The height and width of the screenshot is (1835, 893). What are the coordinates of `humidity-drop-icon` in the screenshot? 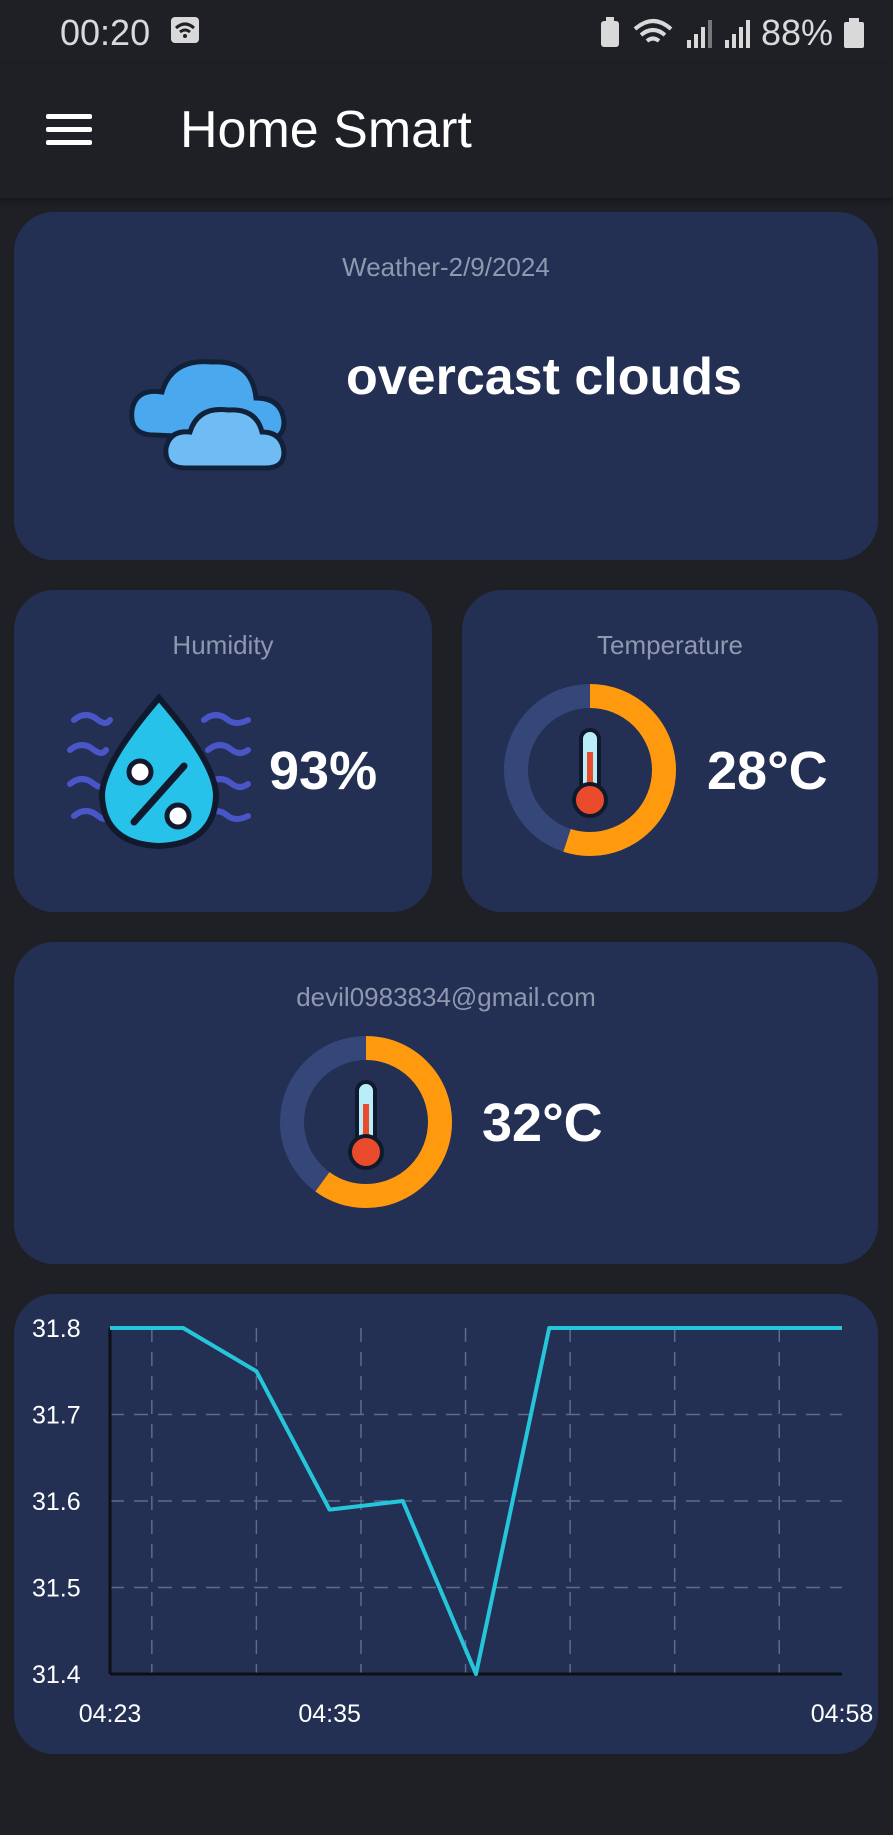 It's located at (159, 771).